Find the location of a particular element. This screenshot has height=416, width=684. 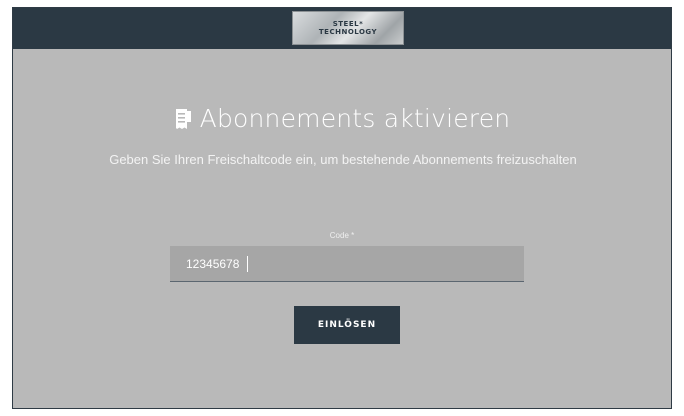

page-title-row: Abonnements aktivieren is located at coordinates (342, 118).